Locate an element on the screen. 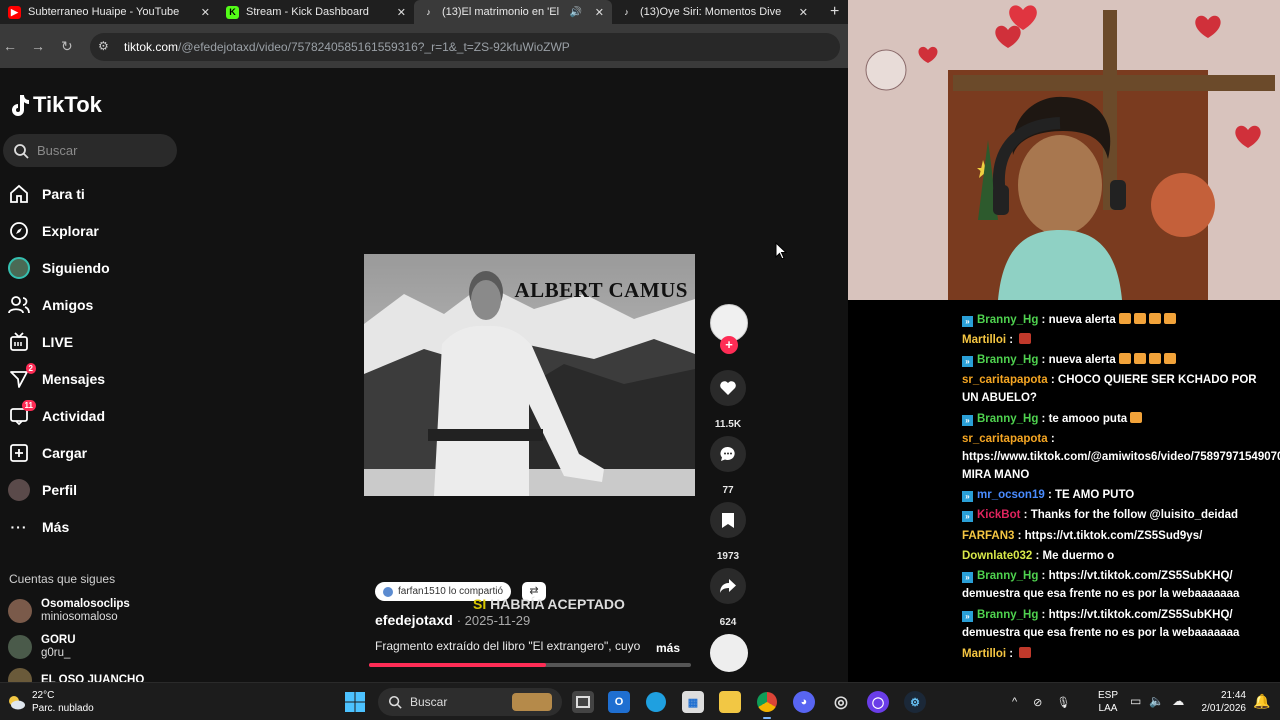 The height and width of the screenshot is (720, 1280). microphone-icon: 🎙 is located at coordinates (1063, 702).